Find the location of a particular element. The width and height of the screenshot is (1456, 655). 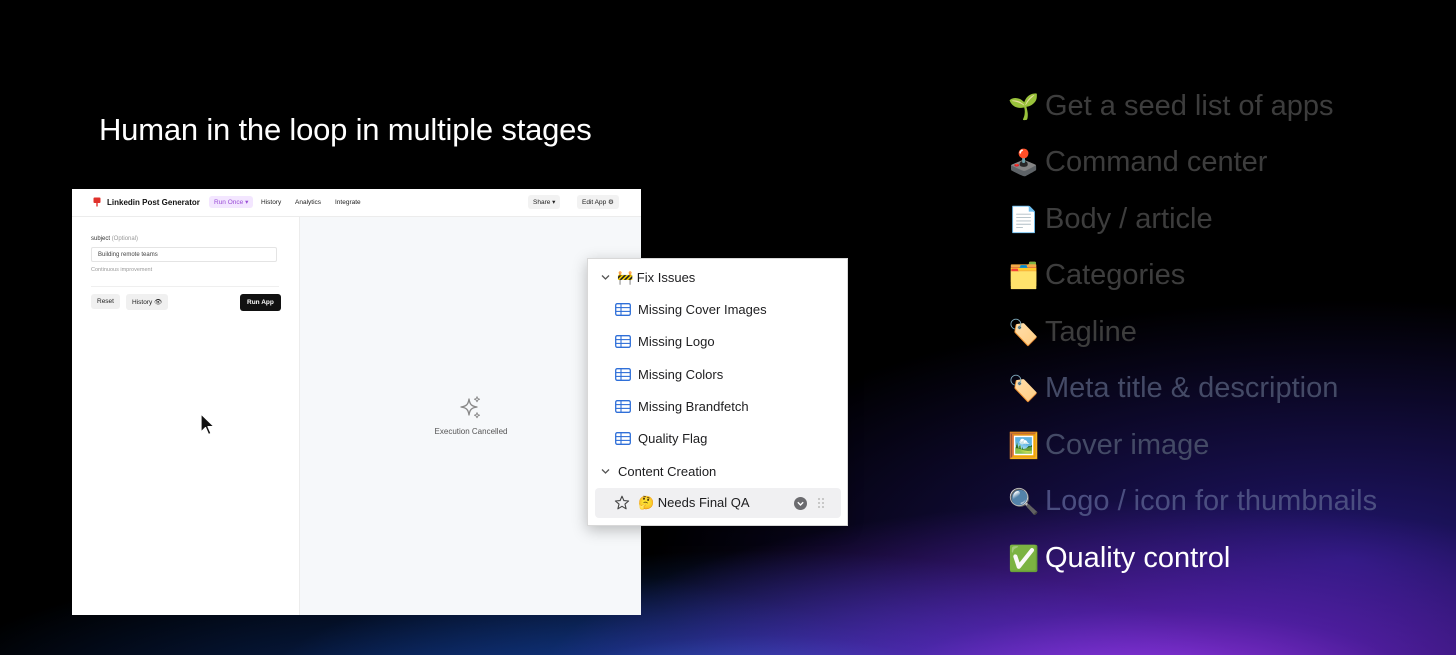

view-label: 🤔 Needs Final QA is located at coordinates (694, 502).